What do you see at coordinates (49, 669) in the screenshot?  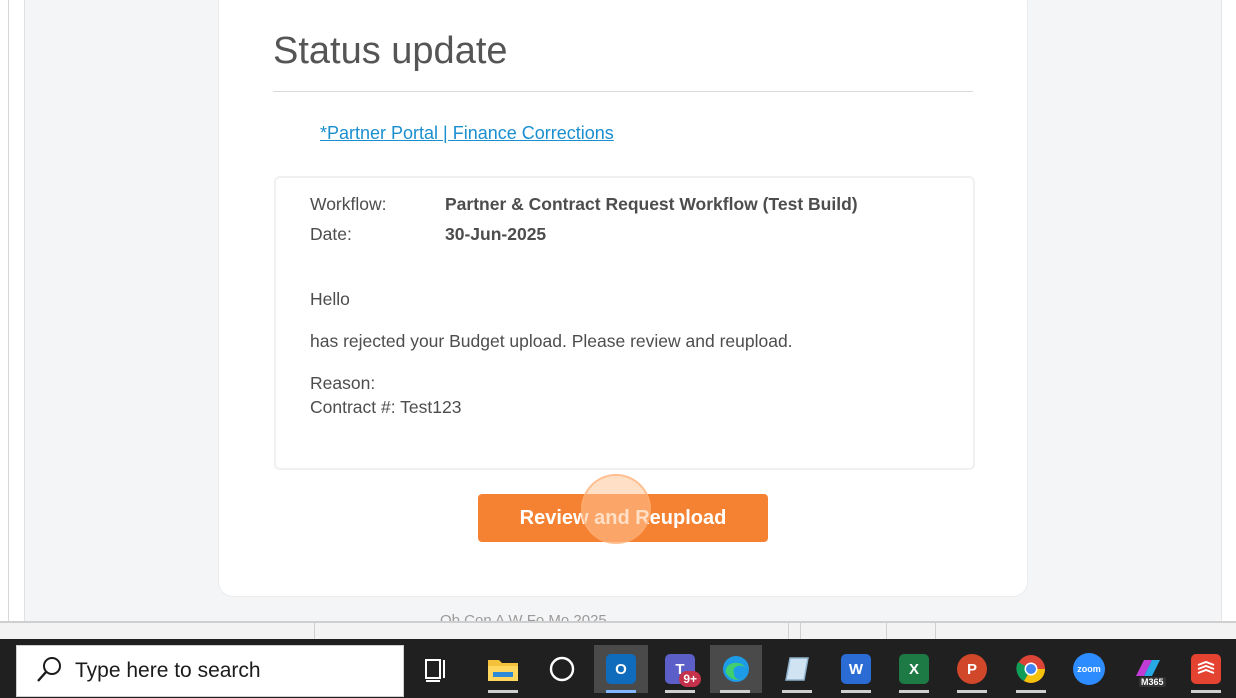 I see `search-icon` at bounding box center [49, 669].